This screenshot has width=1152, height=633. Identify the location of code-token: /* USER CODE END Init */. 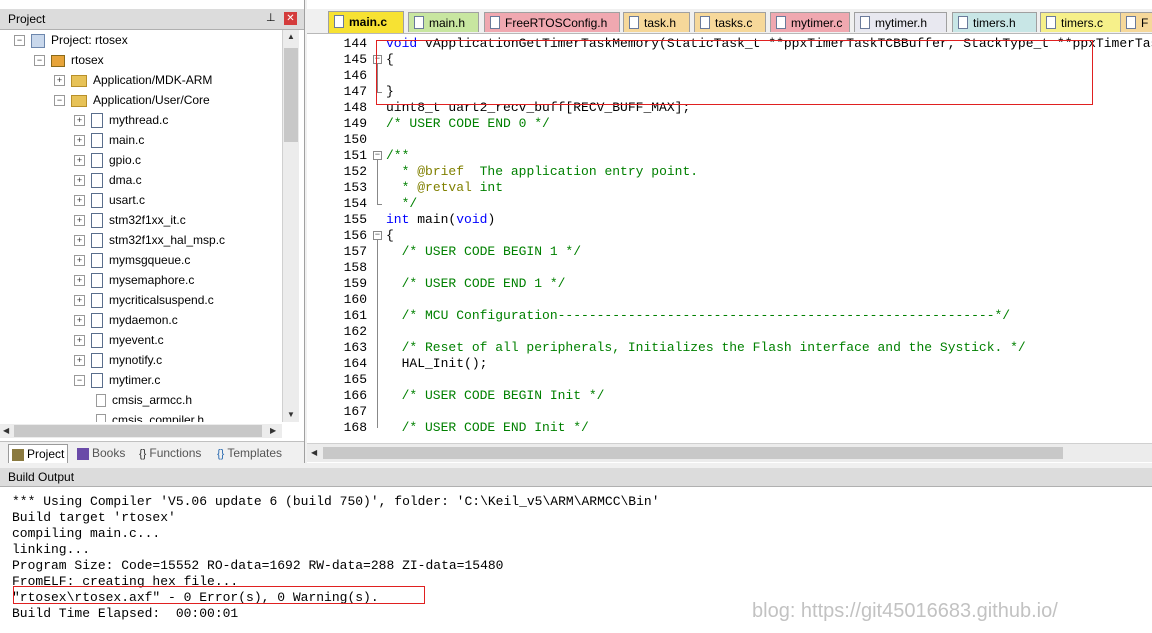
(487, 427).